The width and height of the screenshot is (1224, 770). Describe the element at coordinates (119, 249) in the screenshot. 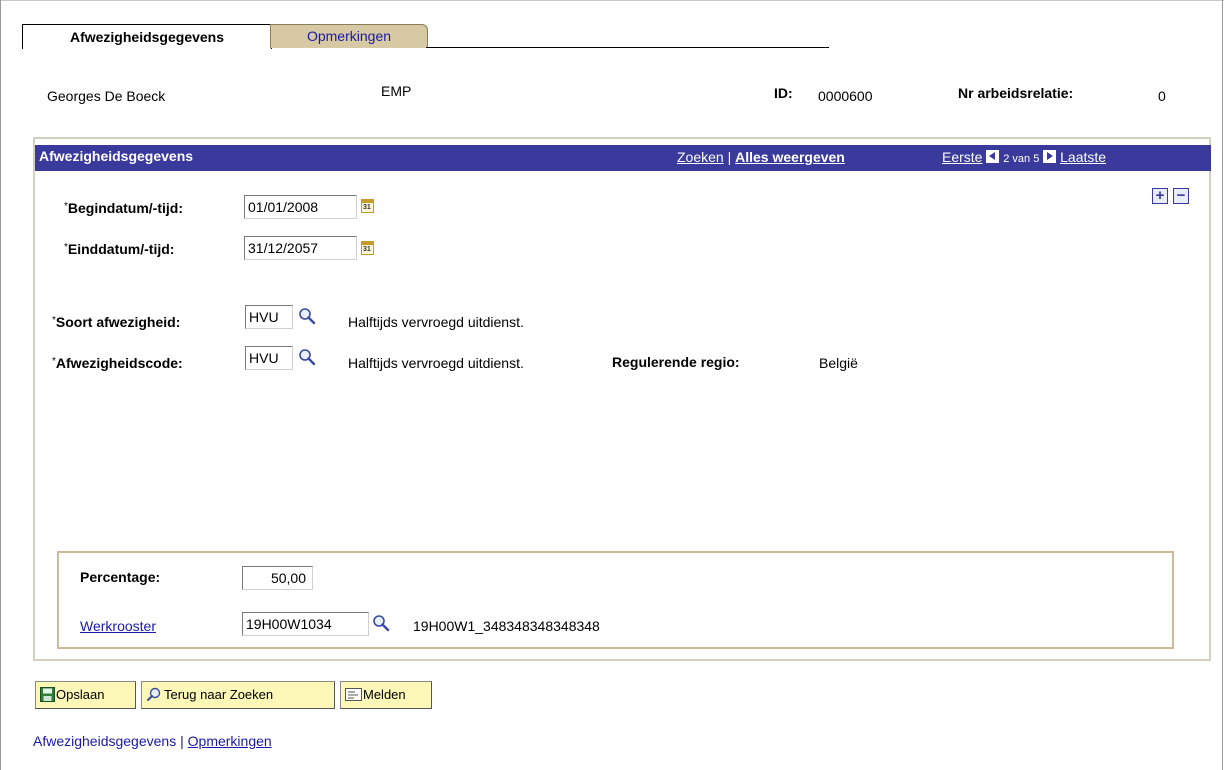

I see `end-date-label: *Einddatum/-tijd:` at that location.